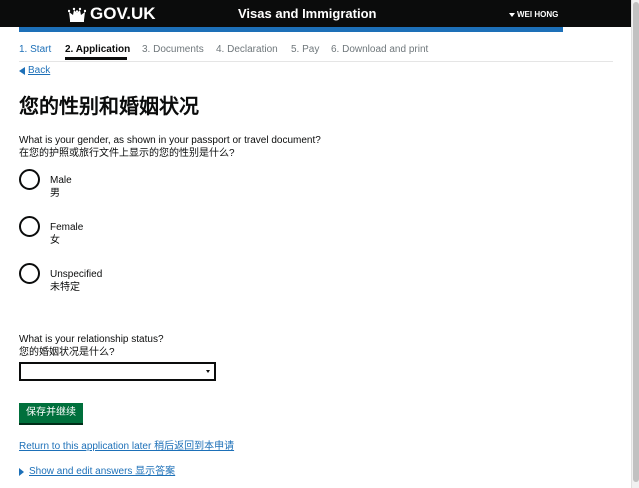  I want to click on step-documents: 3. Documents, so click(173, 49).